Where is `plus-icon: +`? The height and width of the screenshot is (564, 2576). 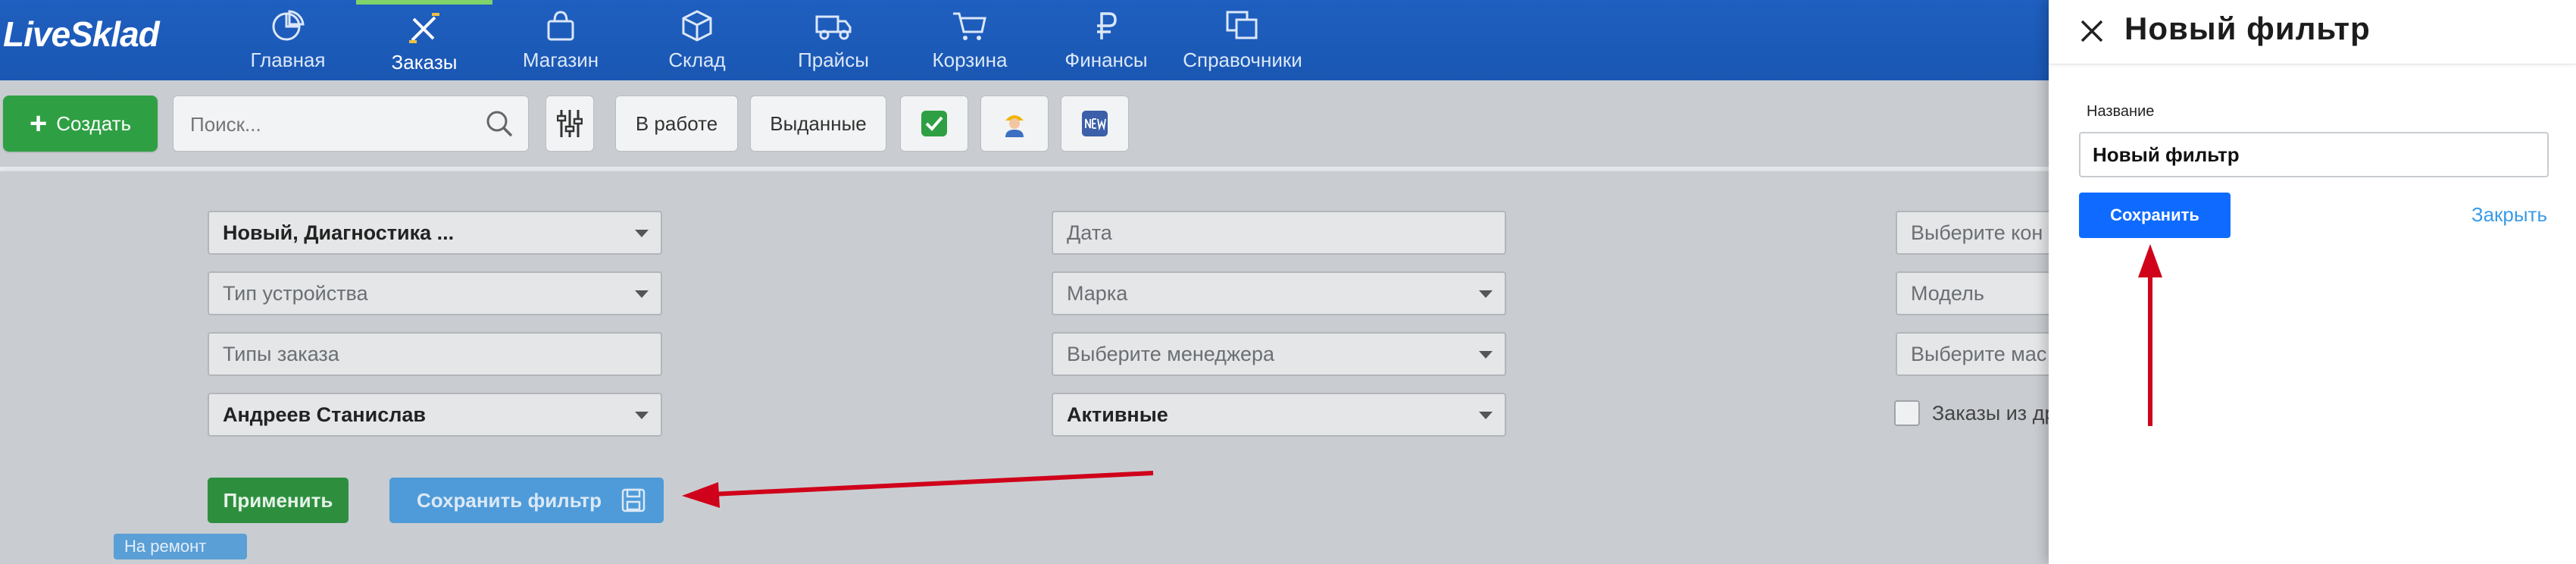 plus-icon: + is located at coordinates (38, 123).